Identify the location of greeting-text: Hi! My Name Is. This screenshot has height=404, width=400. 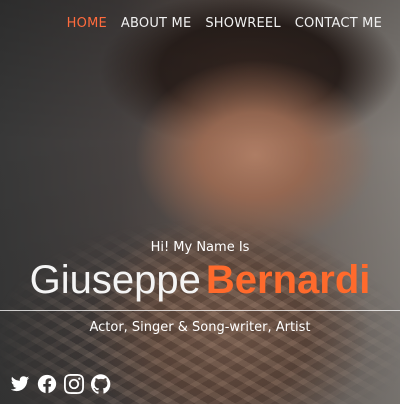
(200, 247).